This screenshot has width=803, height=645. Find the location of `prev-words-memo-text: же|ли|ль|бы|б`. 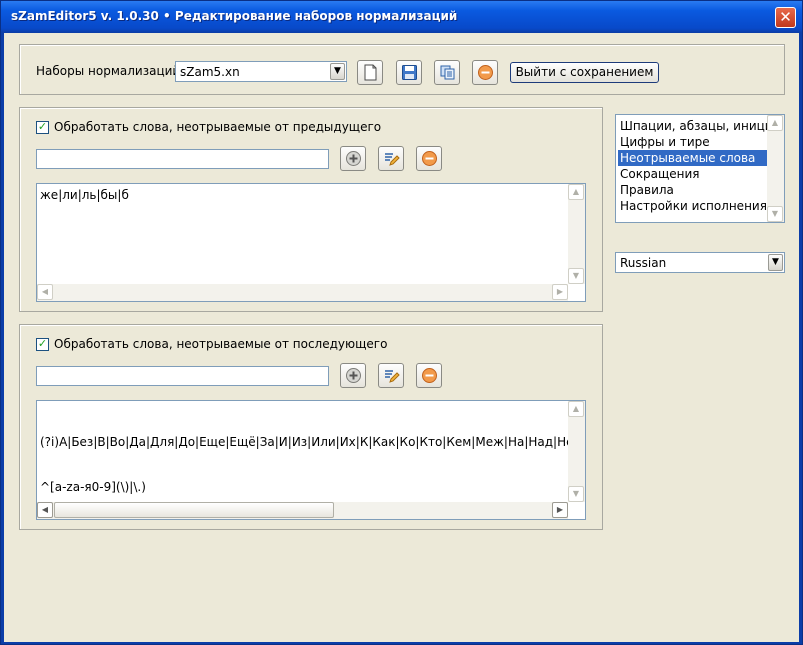

prev-words-memo-text: же|ли|ль|бы|б is located at coordinates (84, 195).